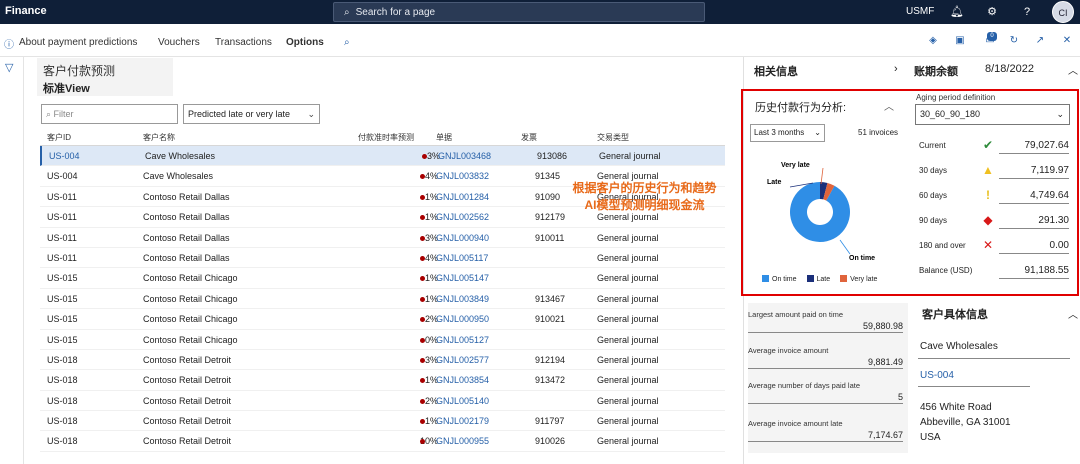 The width and height of the screenshot is (1080, 464). Describe the element at coordinates (444, 137) in the screenshot. I see `col-voucher: 单据` at that location.